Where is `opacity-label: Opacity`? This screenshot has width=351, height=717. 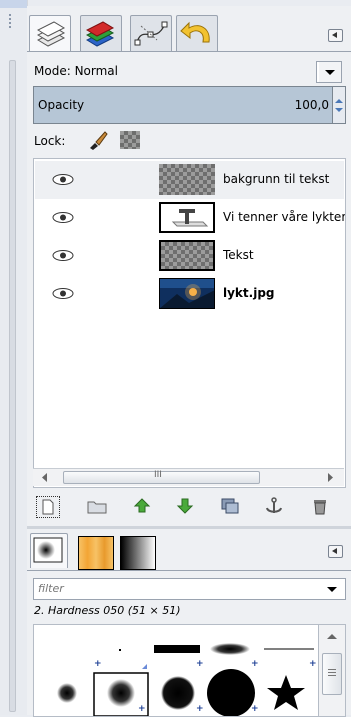 opacity-label: Opacity is located at coordinates (61, 105).